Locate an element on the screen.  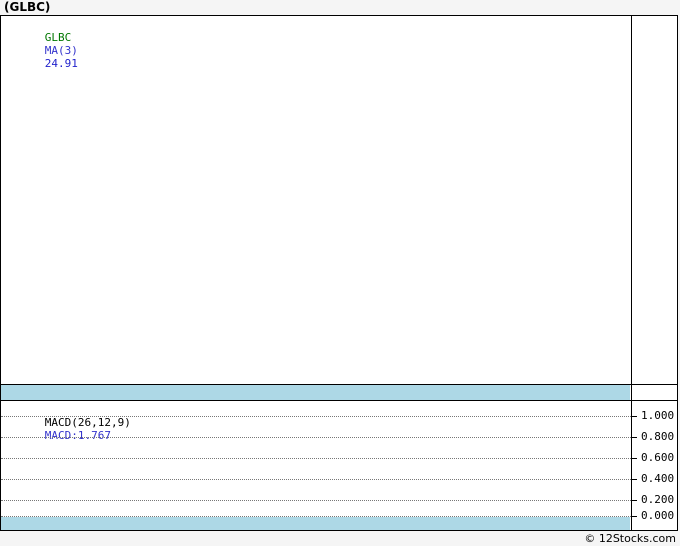
axis-tick-label: 0.400 is located at coordinates (658, 478).